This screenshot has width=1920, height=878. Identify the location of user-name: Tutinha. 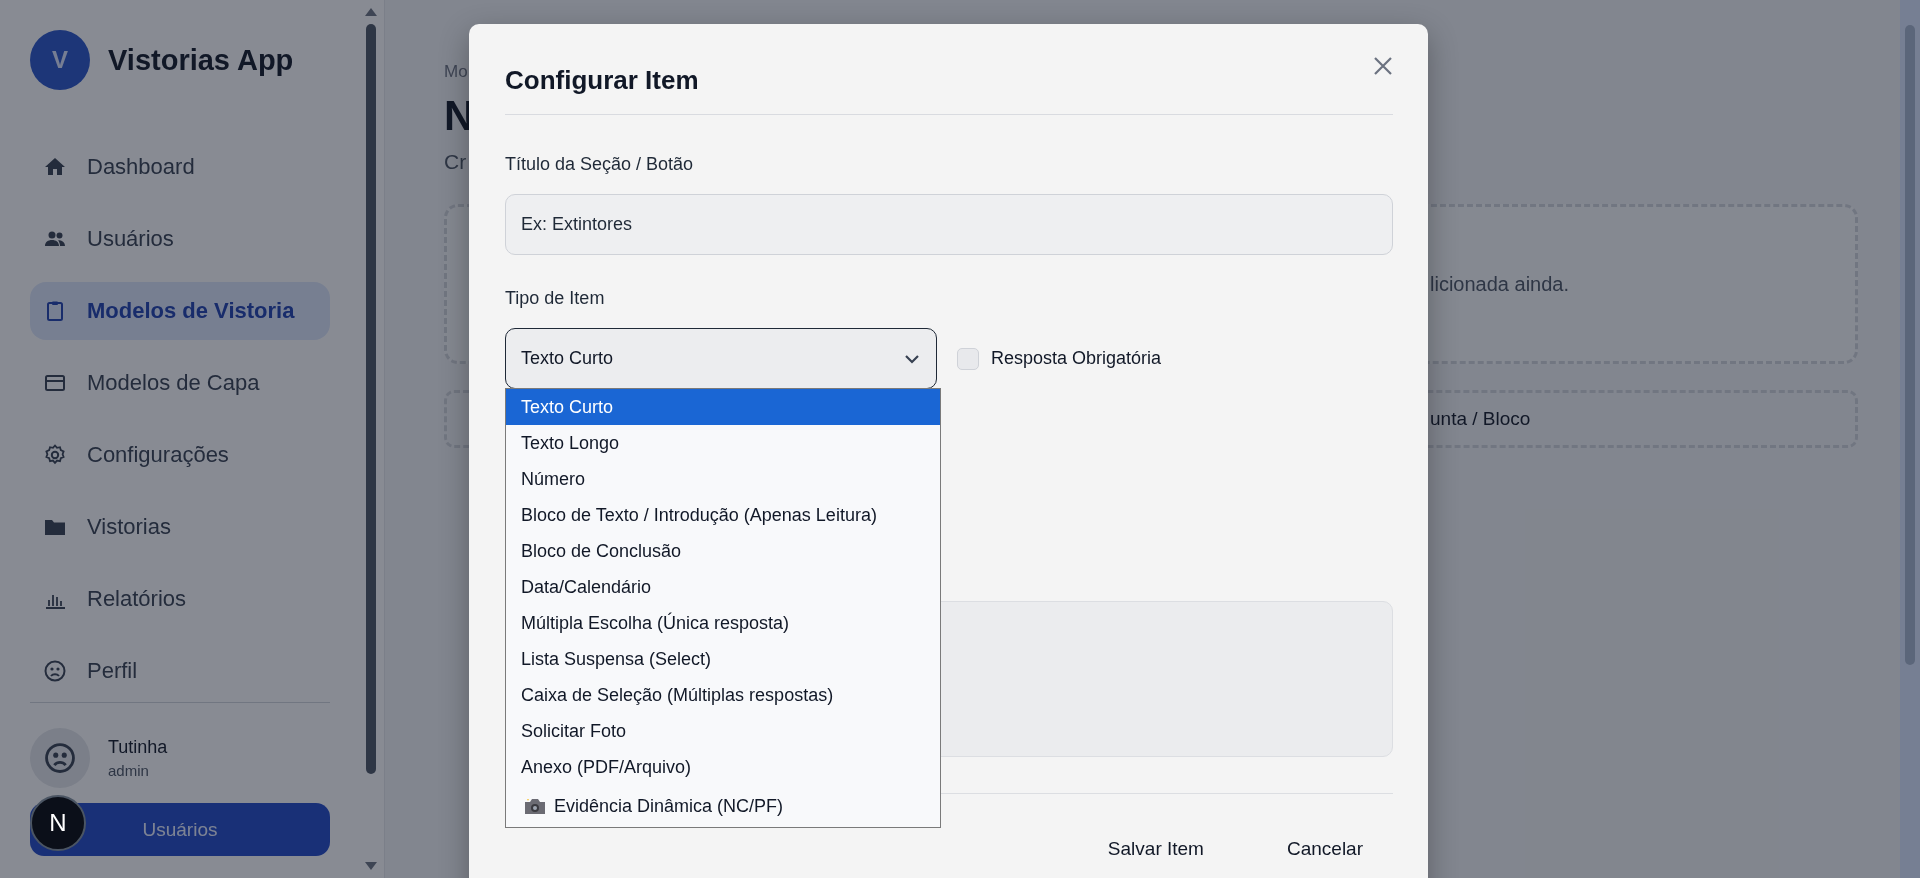
(138, 747).